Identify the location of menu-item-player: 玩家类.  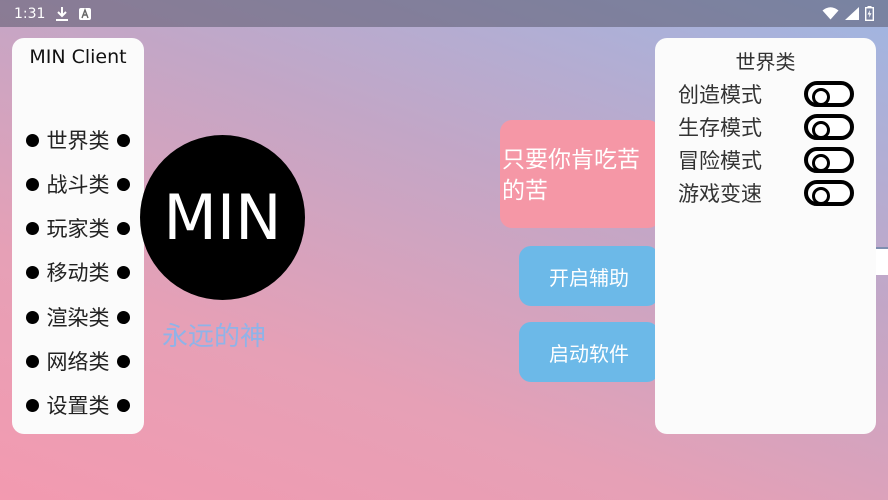
(78, 228).